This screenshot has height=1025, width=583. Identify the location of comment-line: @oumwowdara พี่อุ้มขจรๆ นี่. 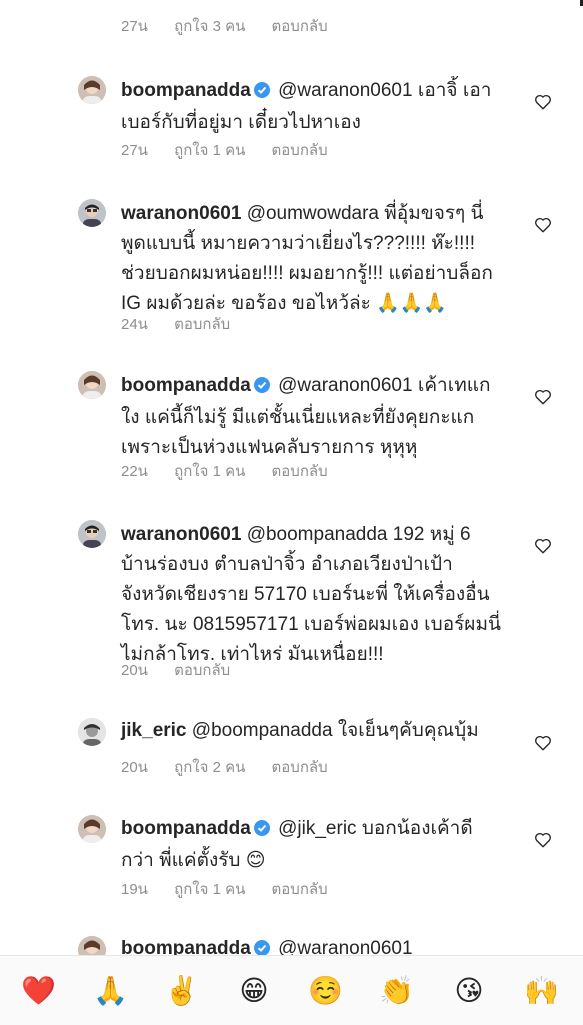
(365, 213).